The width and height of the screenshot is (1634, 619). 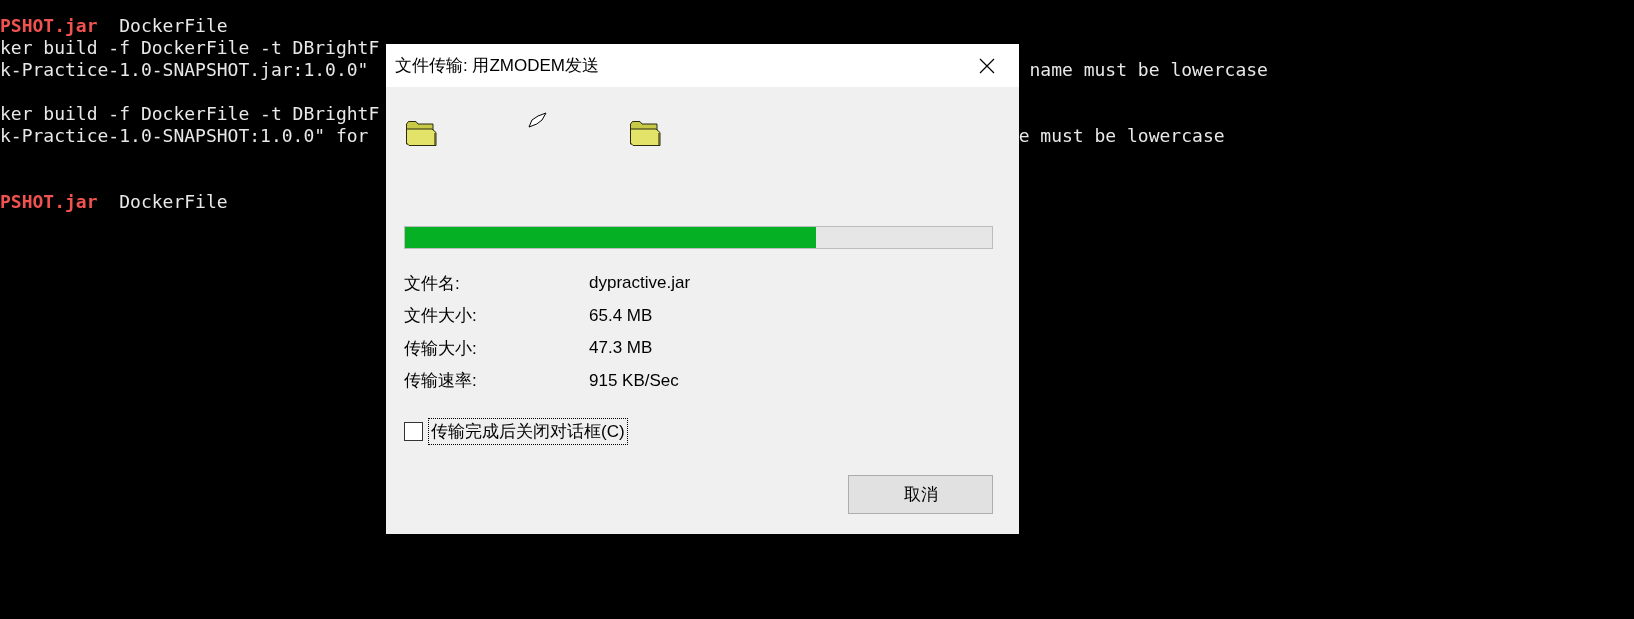 What do you see at coordinates (537, 120) in the screenshot?
I see `paper-sheet-icon` at bounding box center [537, 120].